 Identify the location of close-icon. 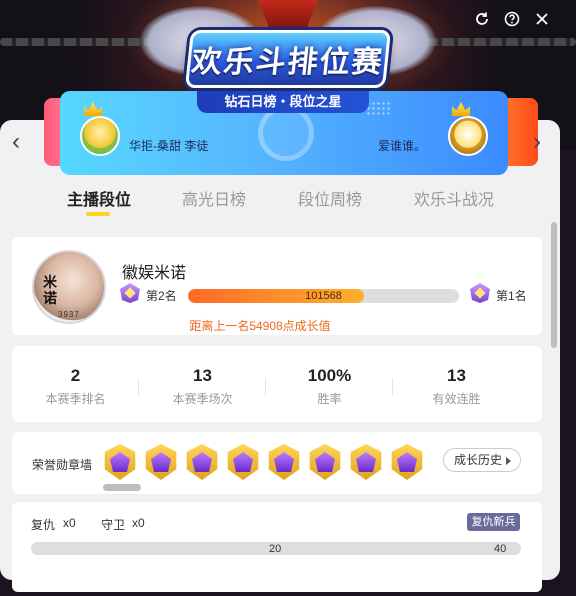
(542, 19).